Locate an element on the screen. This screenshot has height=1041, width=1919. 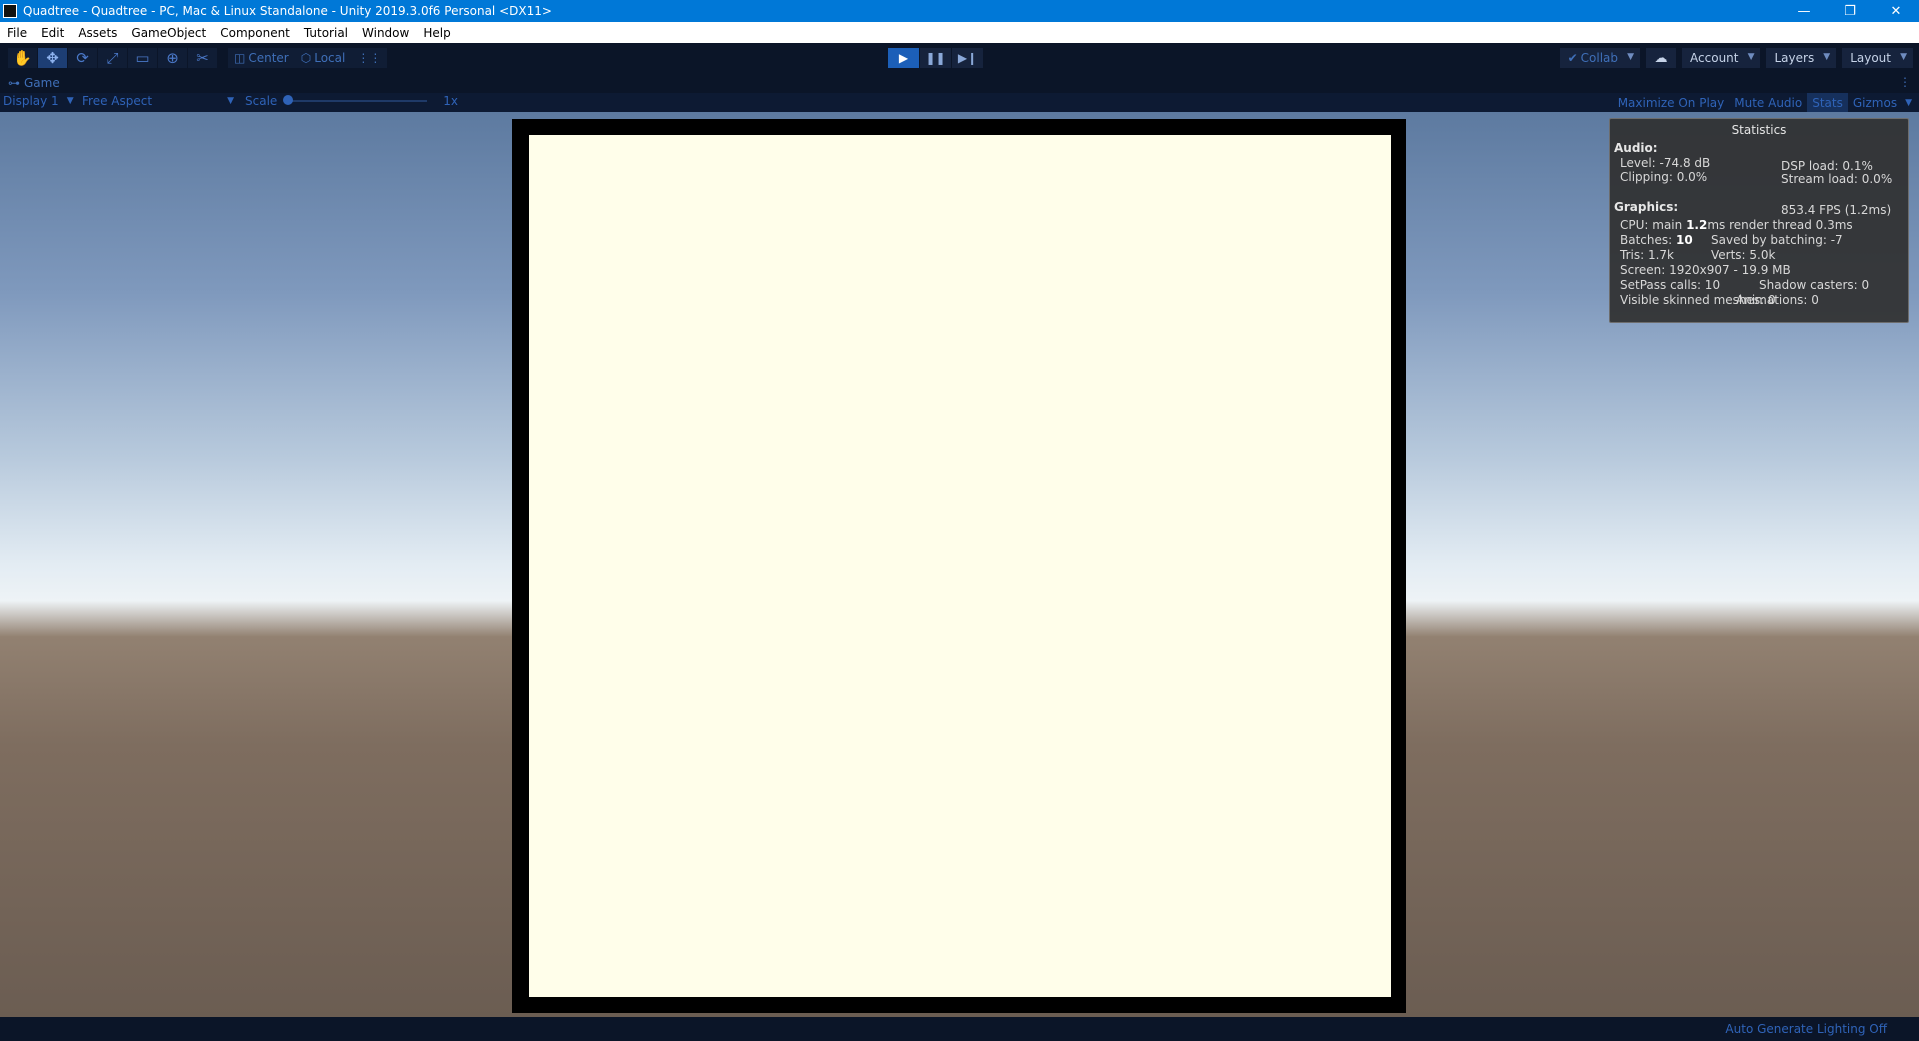
batches-value: 10 is located at coordinates (1684, 240).